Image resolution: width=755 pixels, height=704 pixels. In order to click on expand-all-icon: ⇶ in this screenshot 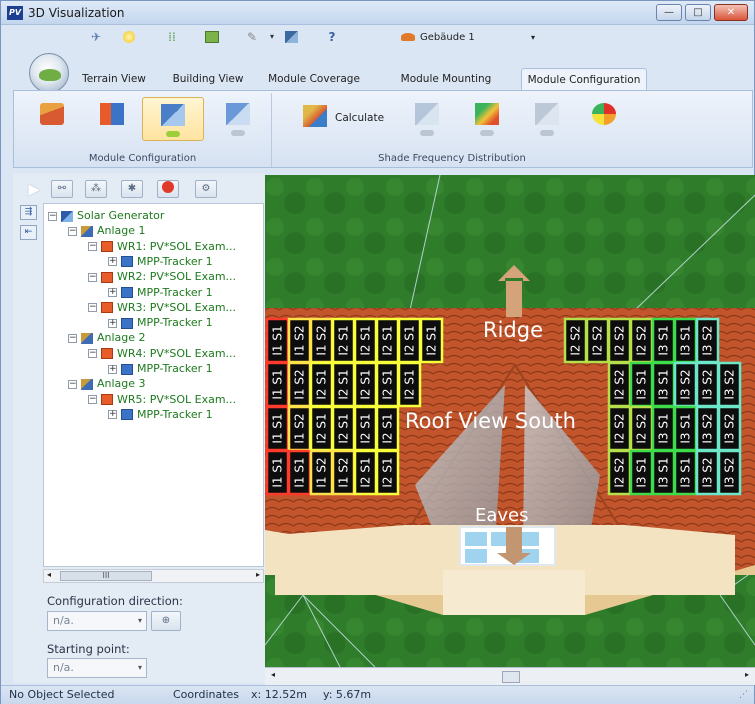, I will do `click(28, 212)`.